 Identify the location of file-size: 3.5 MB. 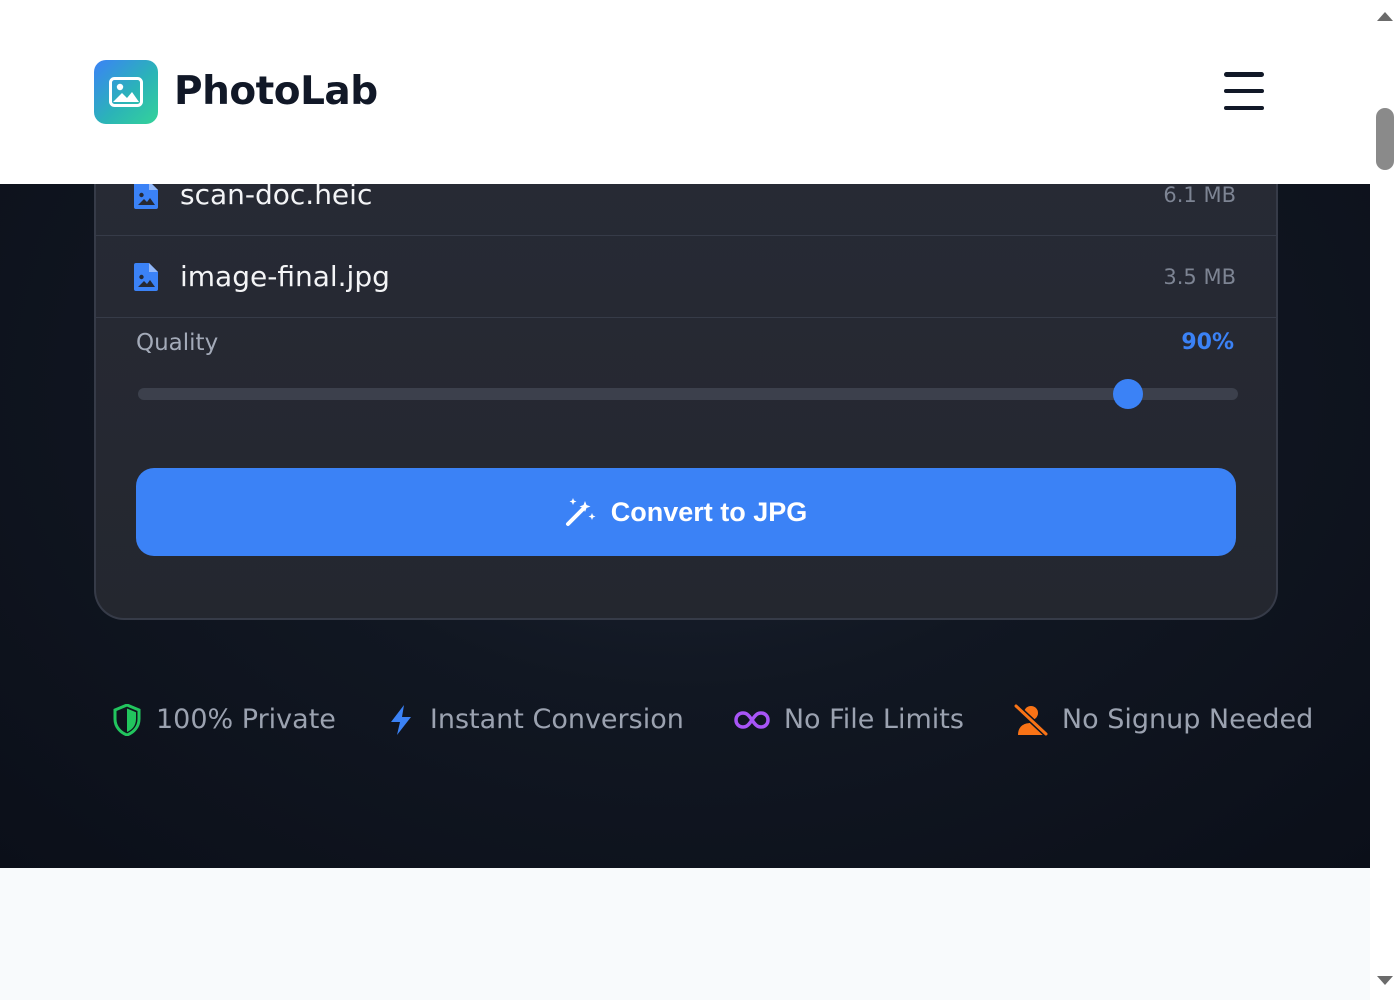
(1199, 276).